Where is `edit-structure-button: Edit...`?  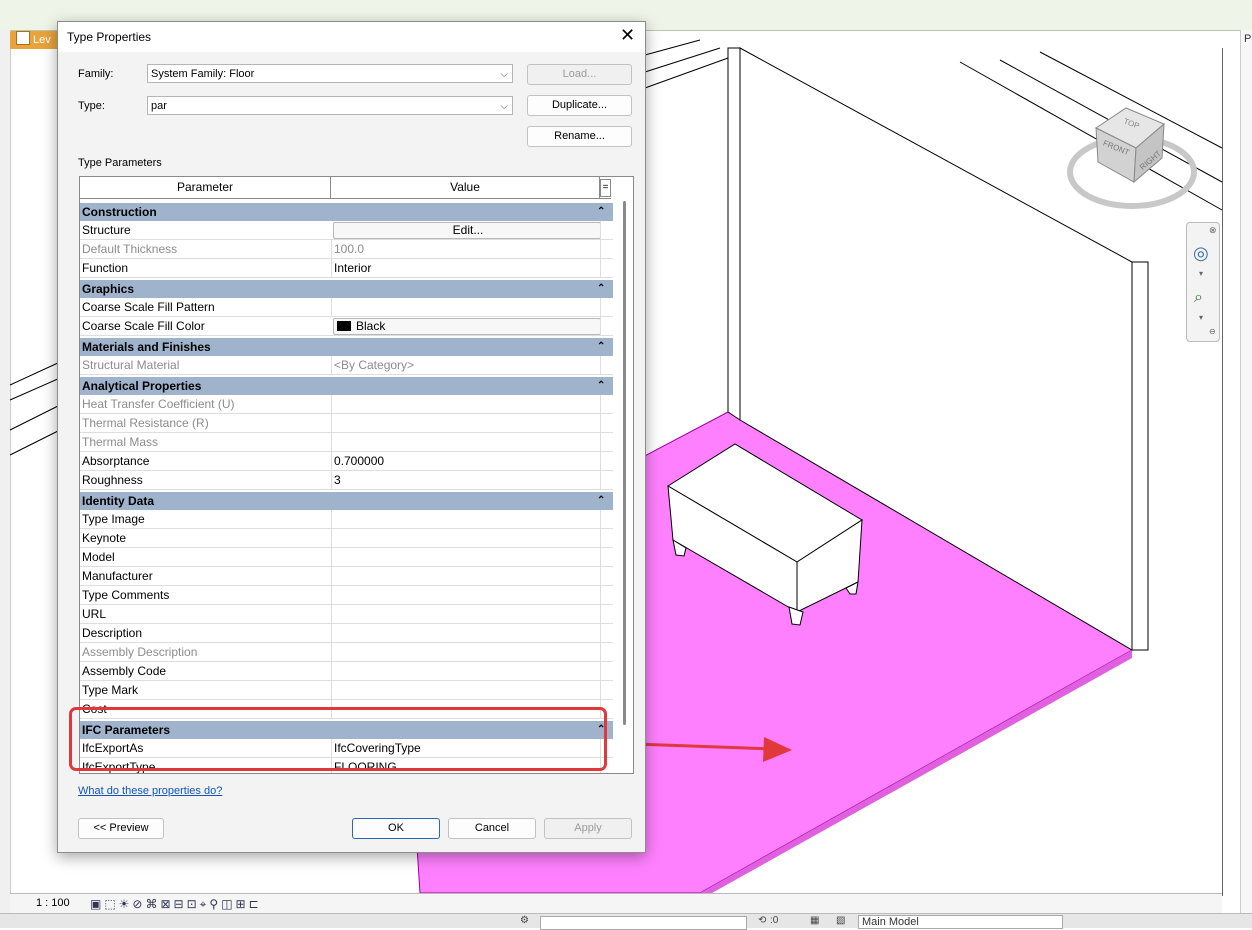 edit-structure-button: Edit... is located at coordinates (467, 230).